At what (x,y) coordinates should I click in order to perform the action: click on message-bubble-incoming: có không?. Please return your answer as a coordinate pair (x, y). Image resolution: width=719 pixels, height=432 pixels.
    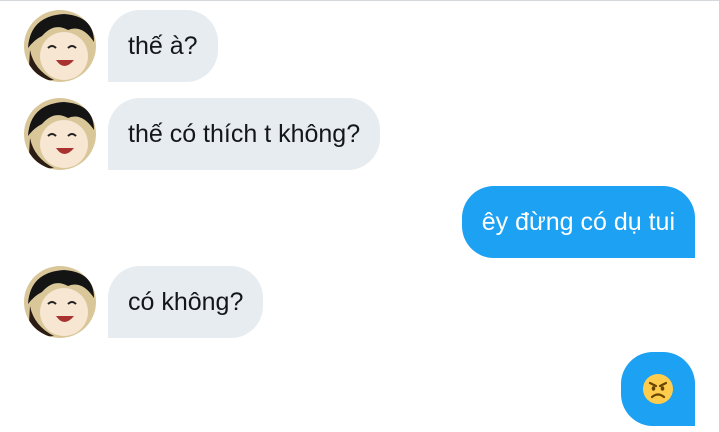
    Looking at the image, I should click on (186, 302).